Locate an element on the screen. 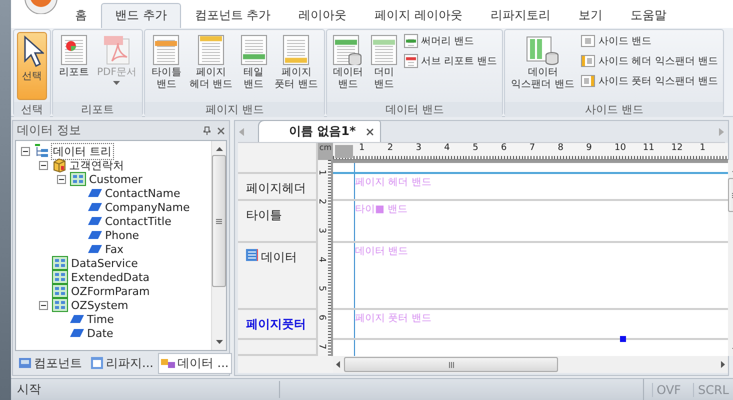 This screenshot has width=733, height=400. tree-item: Time is located at coordinates (100, 319).